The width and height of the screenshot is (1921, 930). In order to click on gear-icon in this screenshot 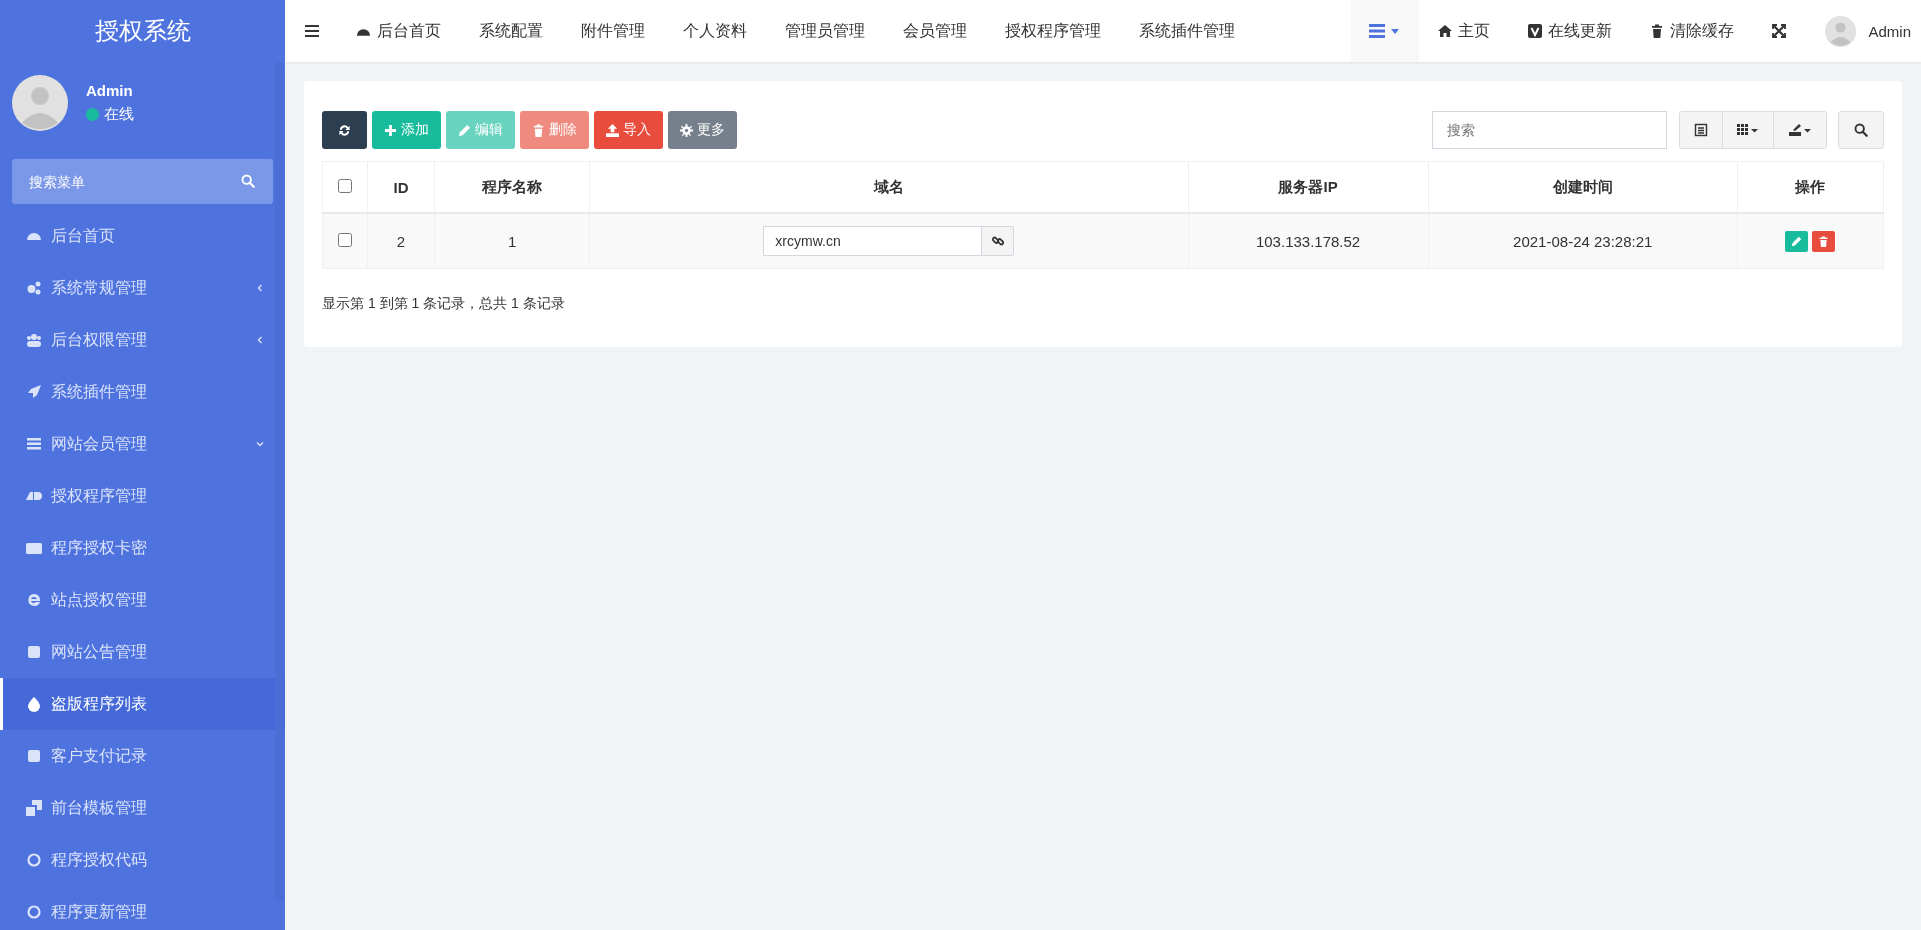, I will do `click(686, 130)`.